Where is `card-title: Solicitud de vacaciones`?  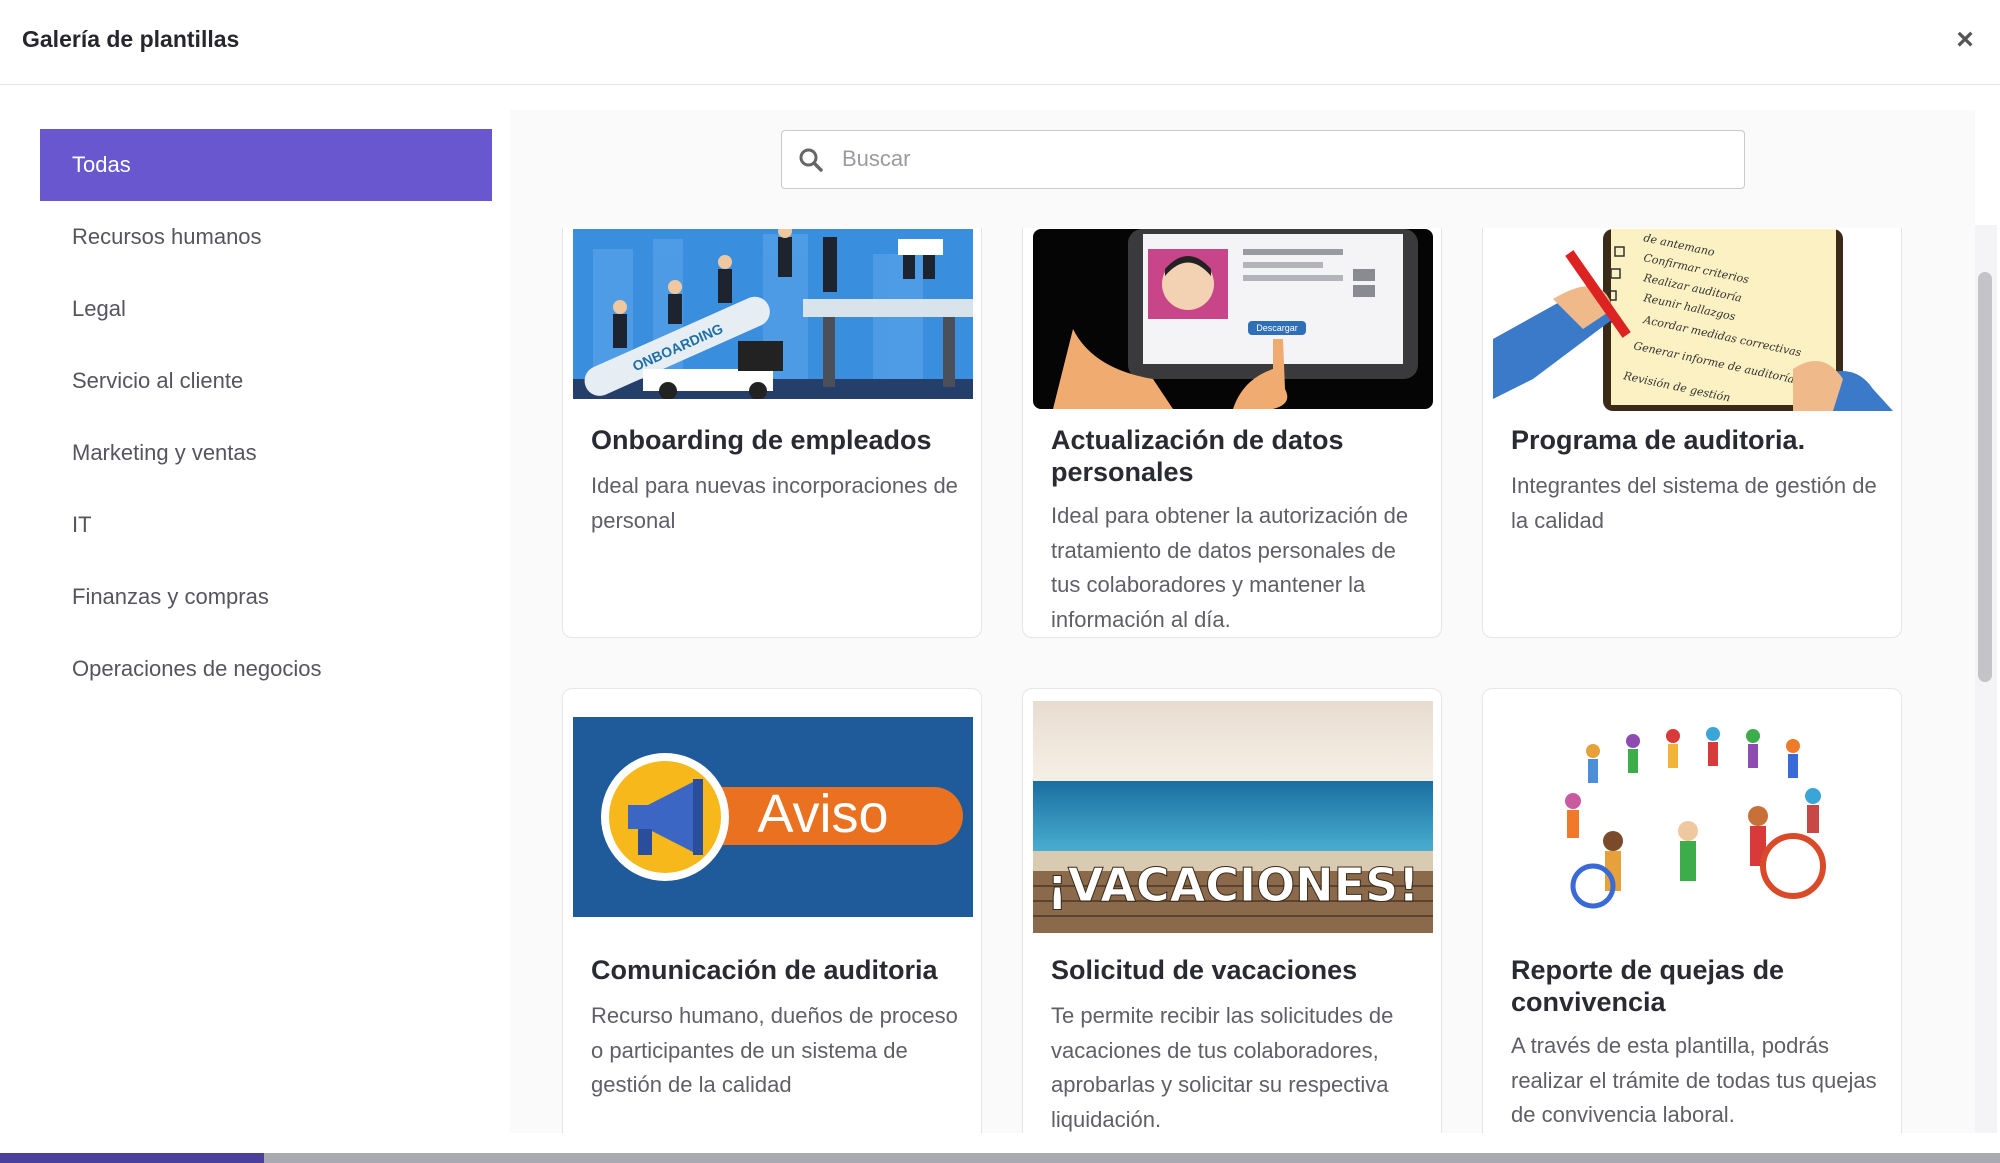
card-title: Solicitud de vacaciones is located at coordinates (1204, 970).